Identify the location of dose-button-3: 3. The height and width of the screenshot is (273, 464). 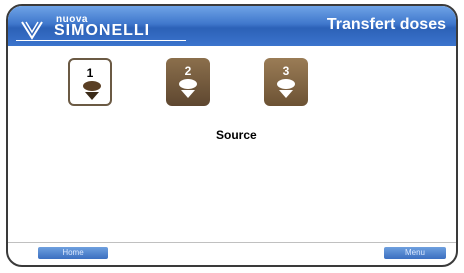
(286, 82).